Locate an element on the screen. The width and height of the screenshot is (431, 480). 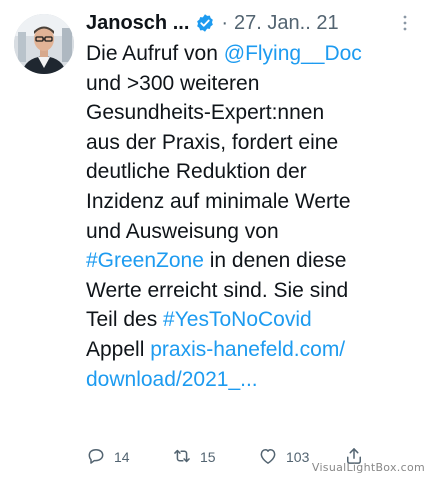
retweet-icon is located at coordinates (182, 457).